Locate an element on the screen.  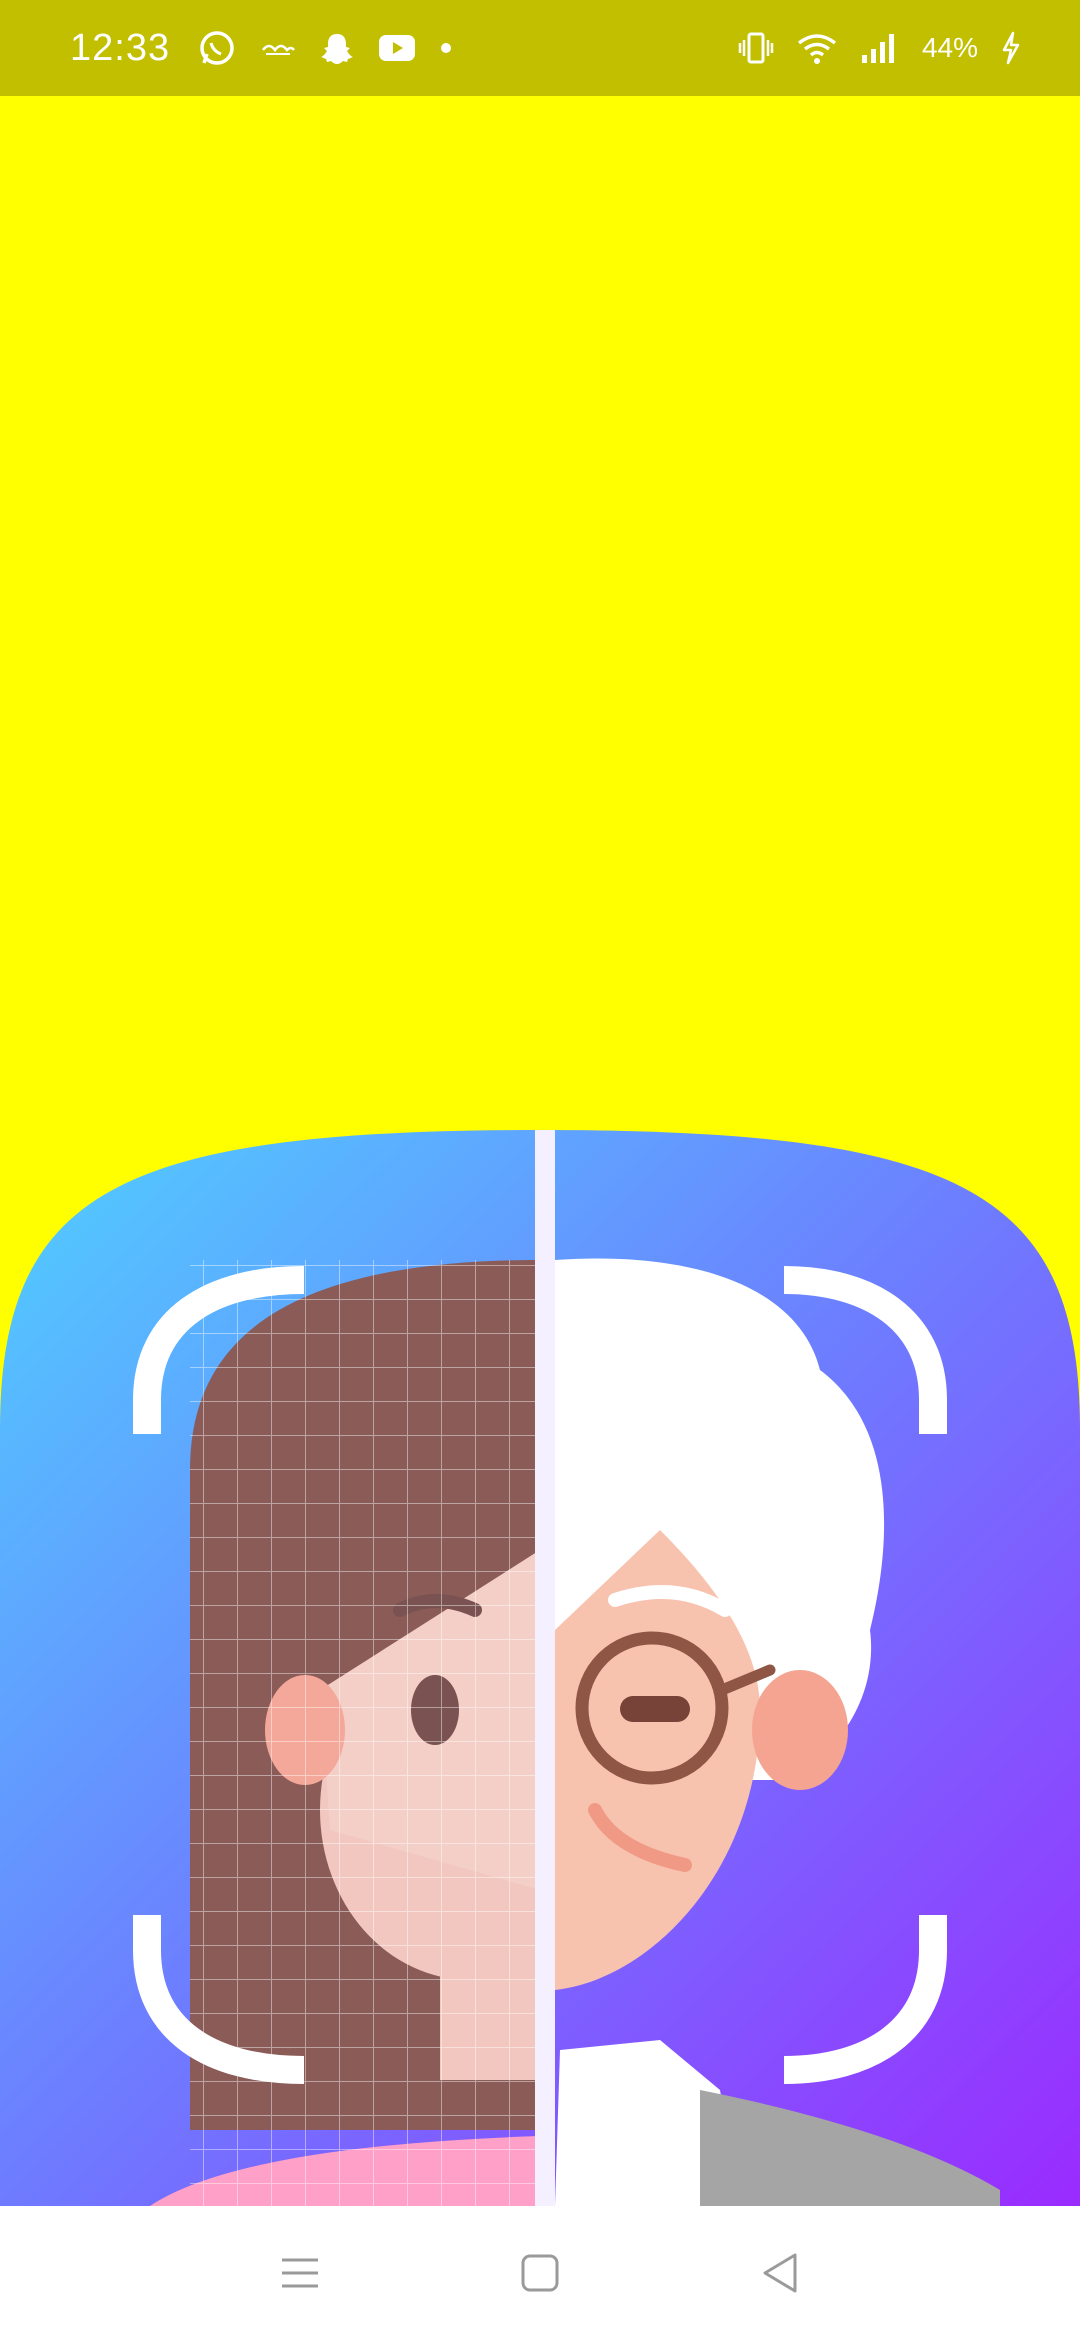
navigation-bar is located at coordinates (540, 2273).